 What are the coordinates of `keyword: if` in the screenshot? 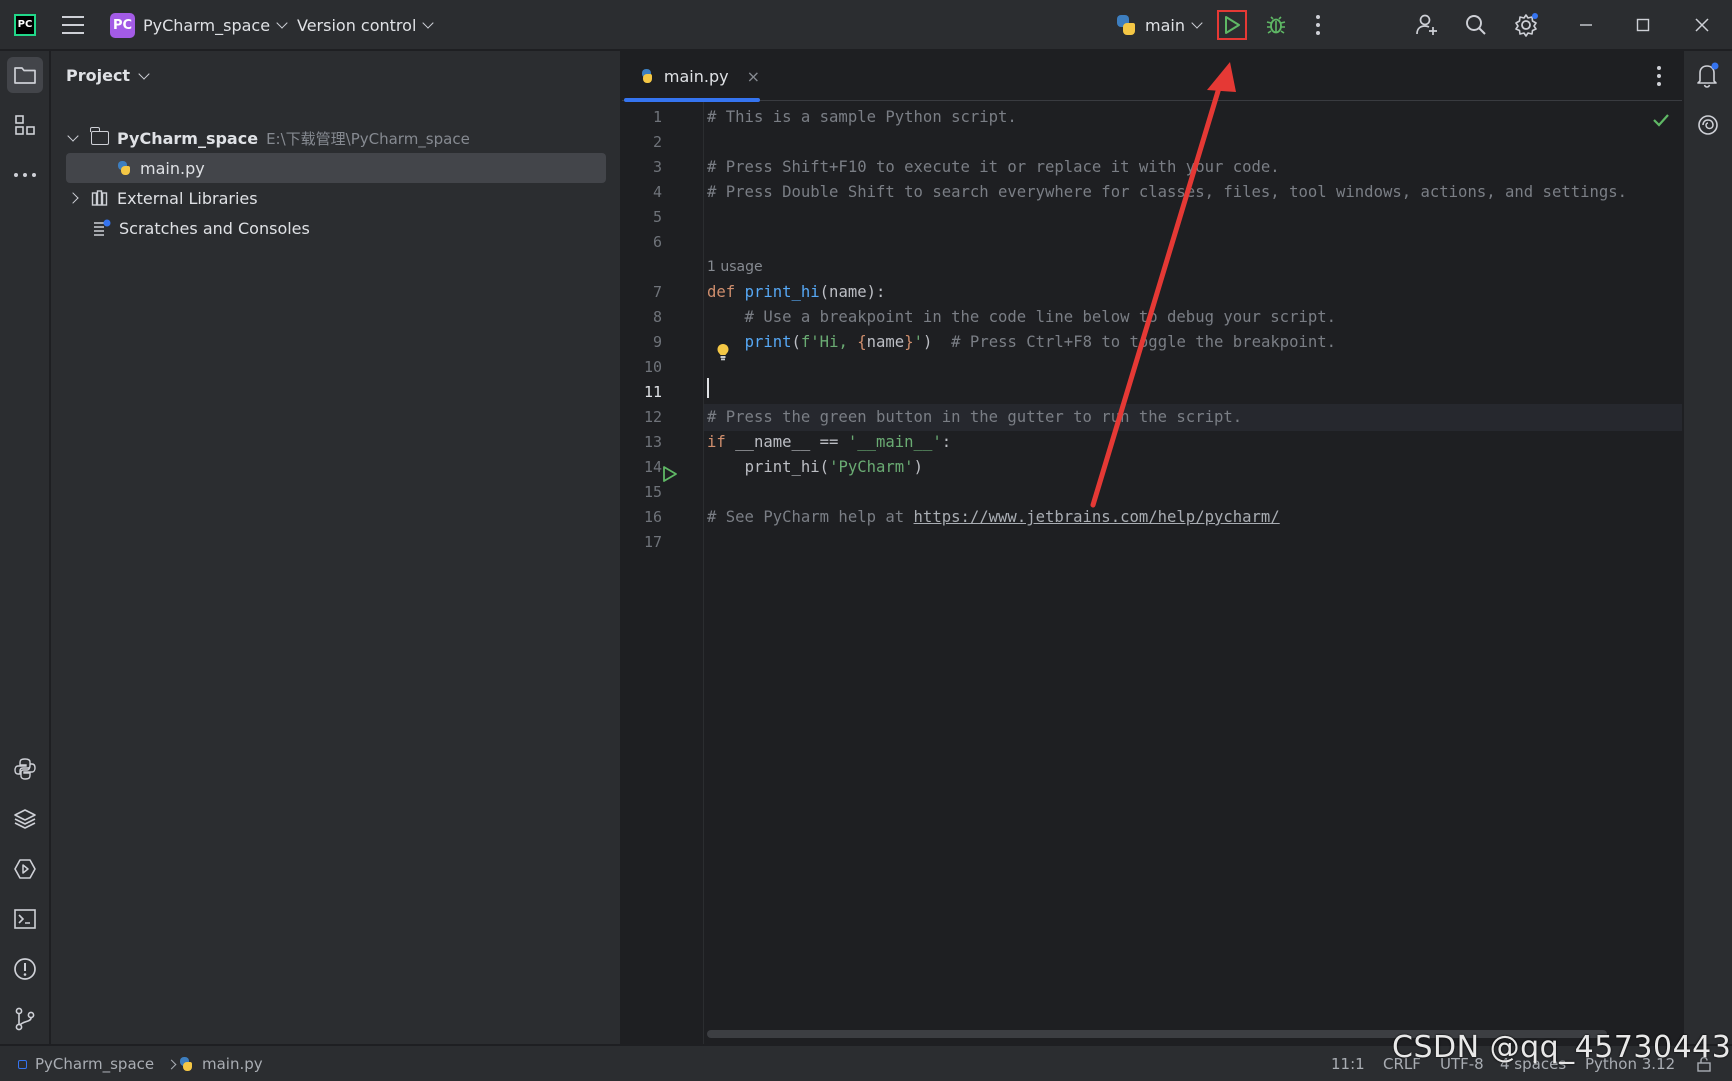 It's located at (721, 442).